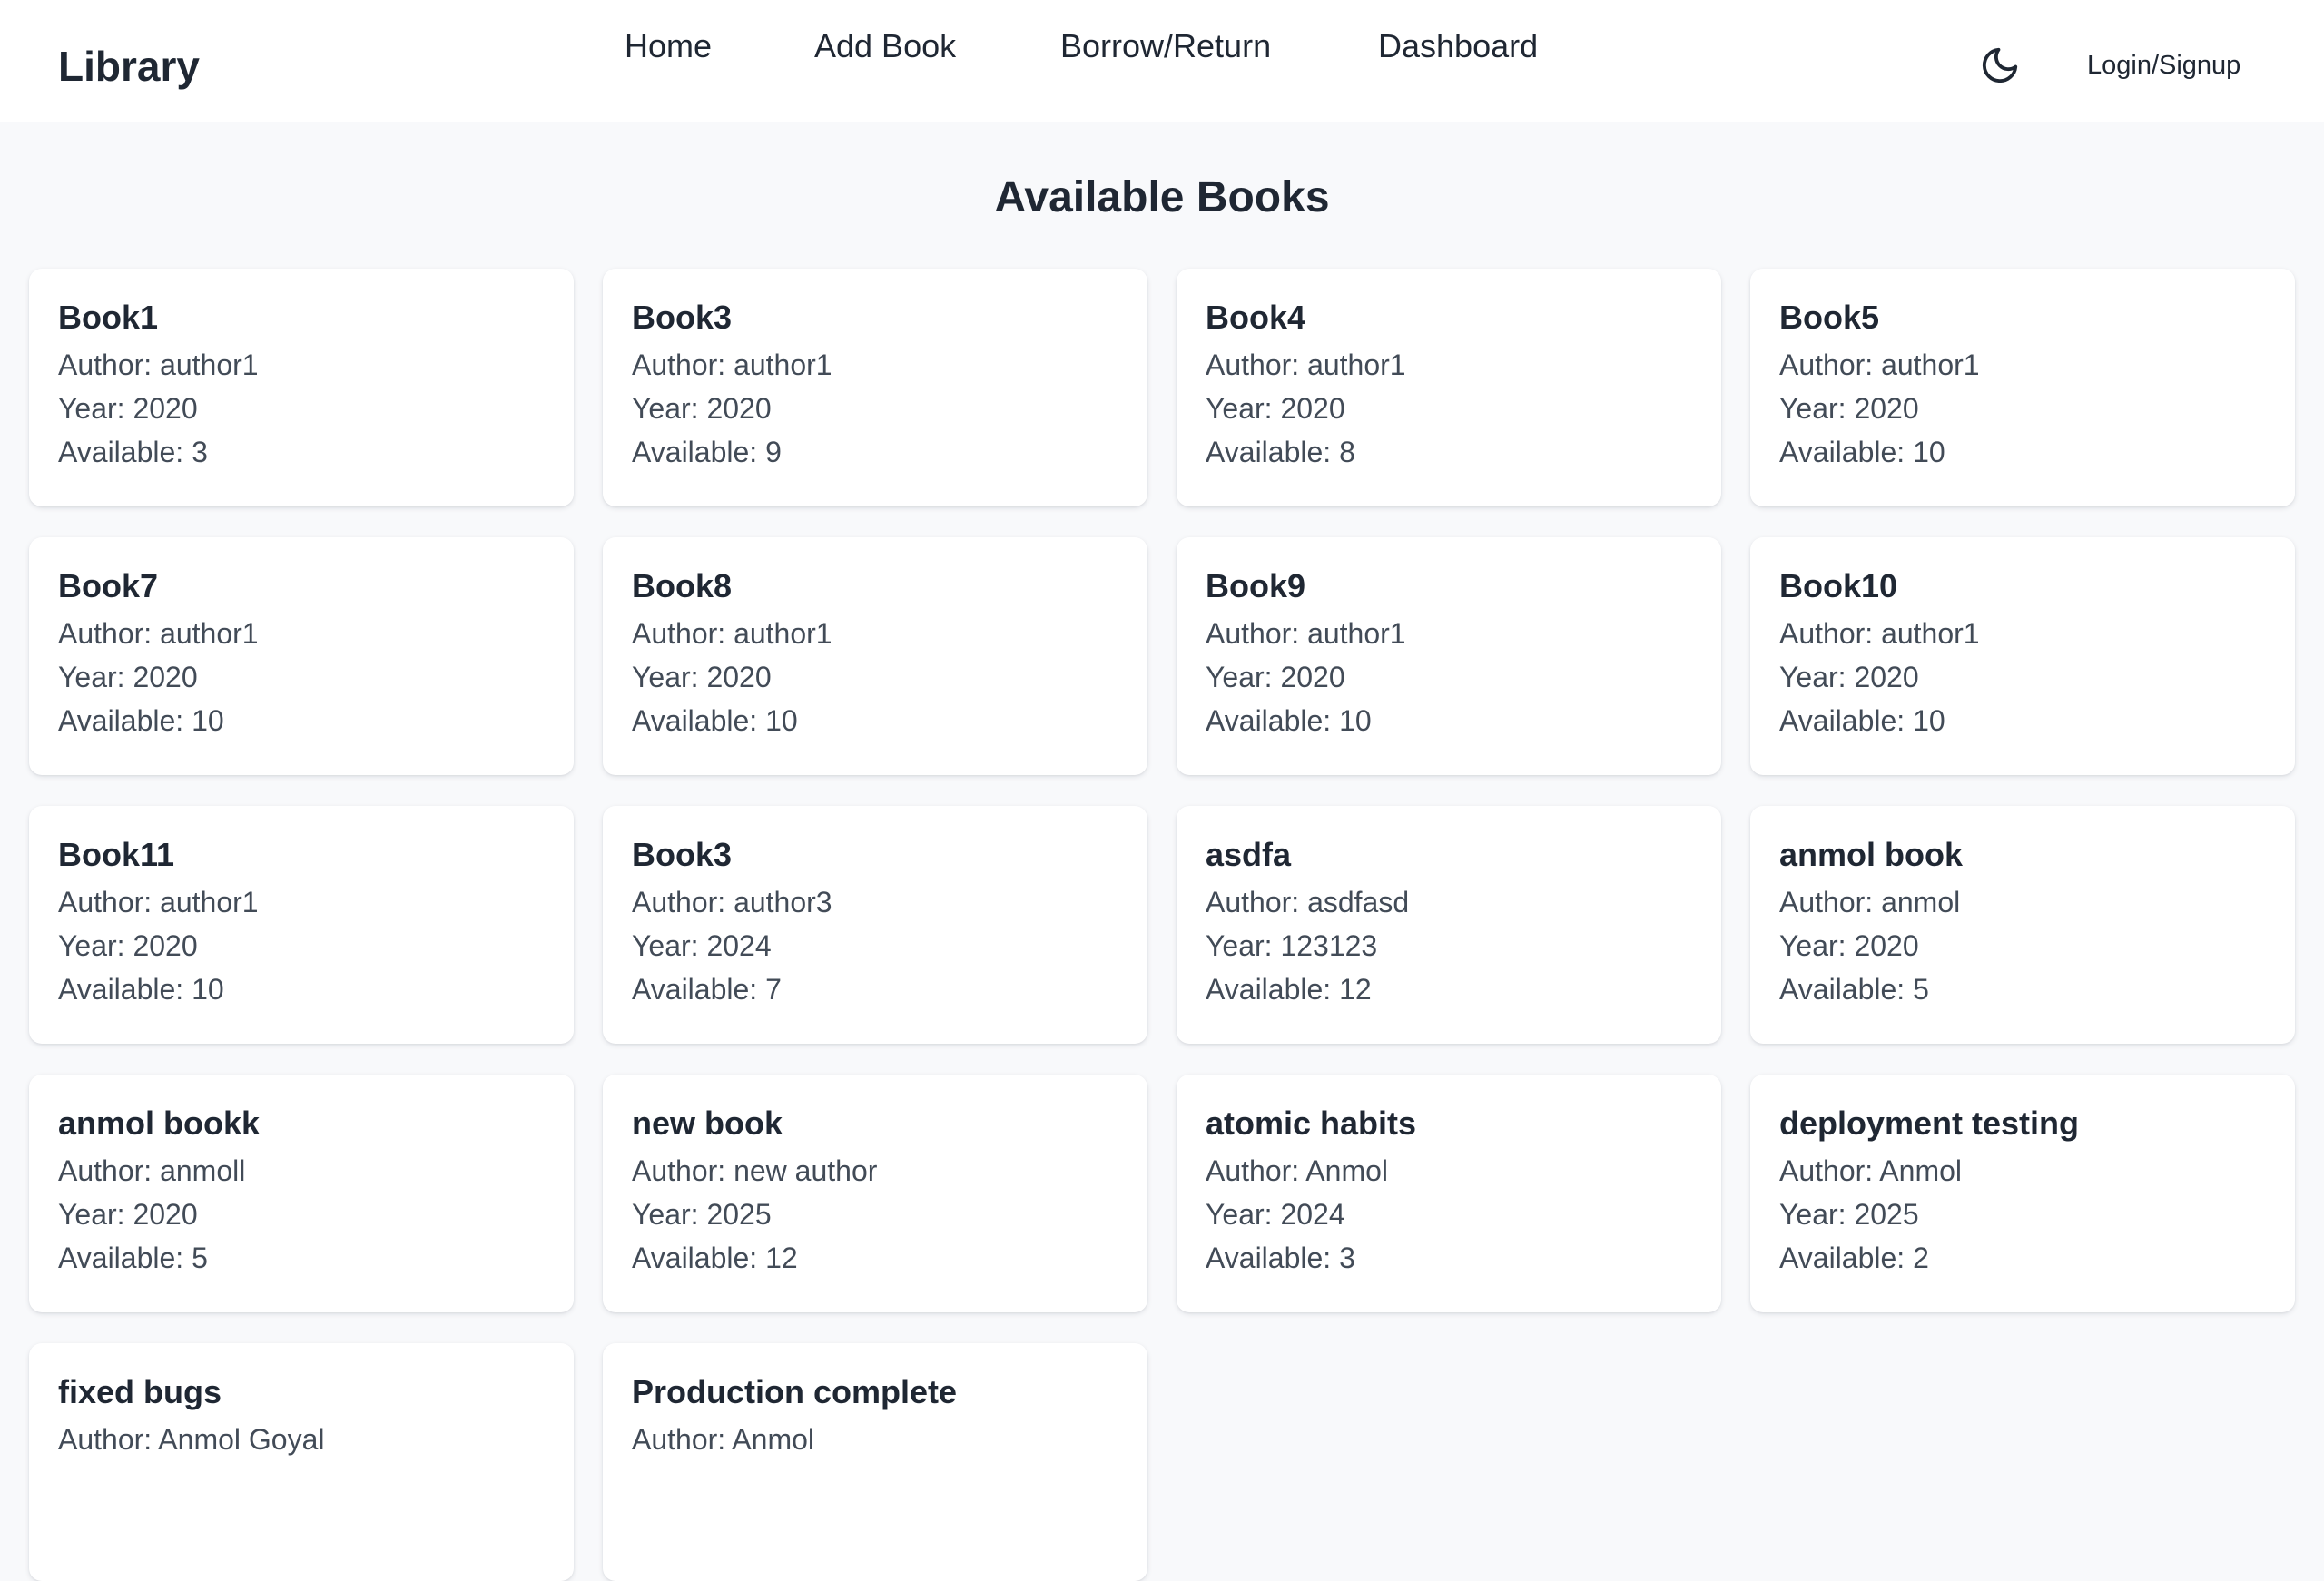 Image resolution: width=2324 pixels, height=1581 pixels. What do you see at coordinates (1449, 989) in the screenshot?
I see `book-available: Available: 12` at bounding box center [1449, 989].